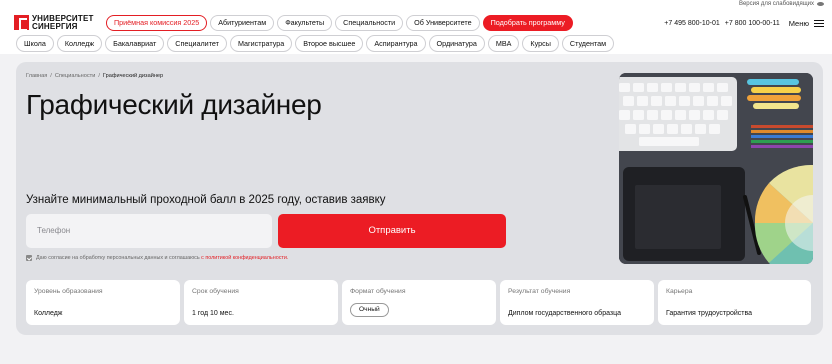  What do you see at coordinates (527, 23) in the screenshot?
I see `choose-program-button: Подобрать программу` at bounding box center [527, 23].